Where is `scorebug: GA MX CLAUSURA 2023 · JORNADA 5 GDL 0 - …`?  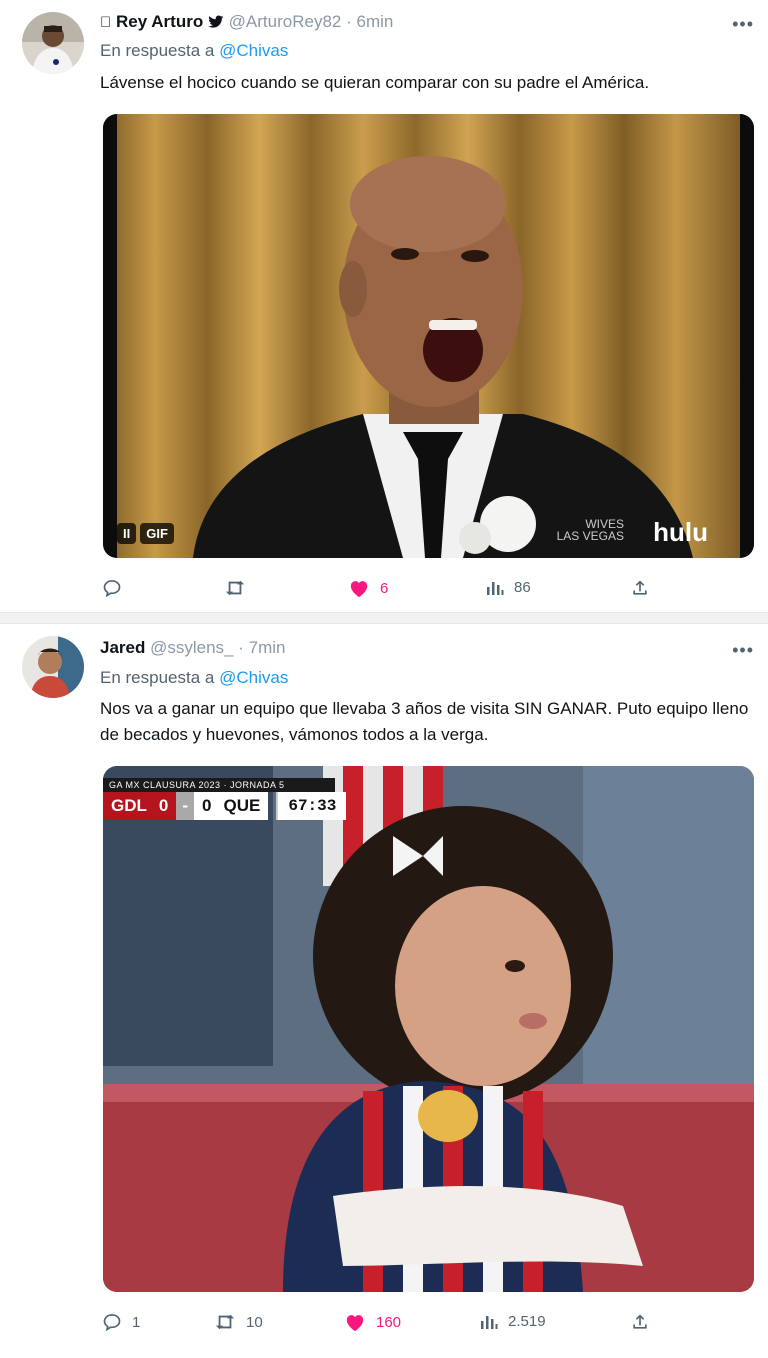 scorebug: GA MX CLAUSURA 2023 · JORNADA 5 GDL 0 - … is located at coordinates (225, 799).